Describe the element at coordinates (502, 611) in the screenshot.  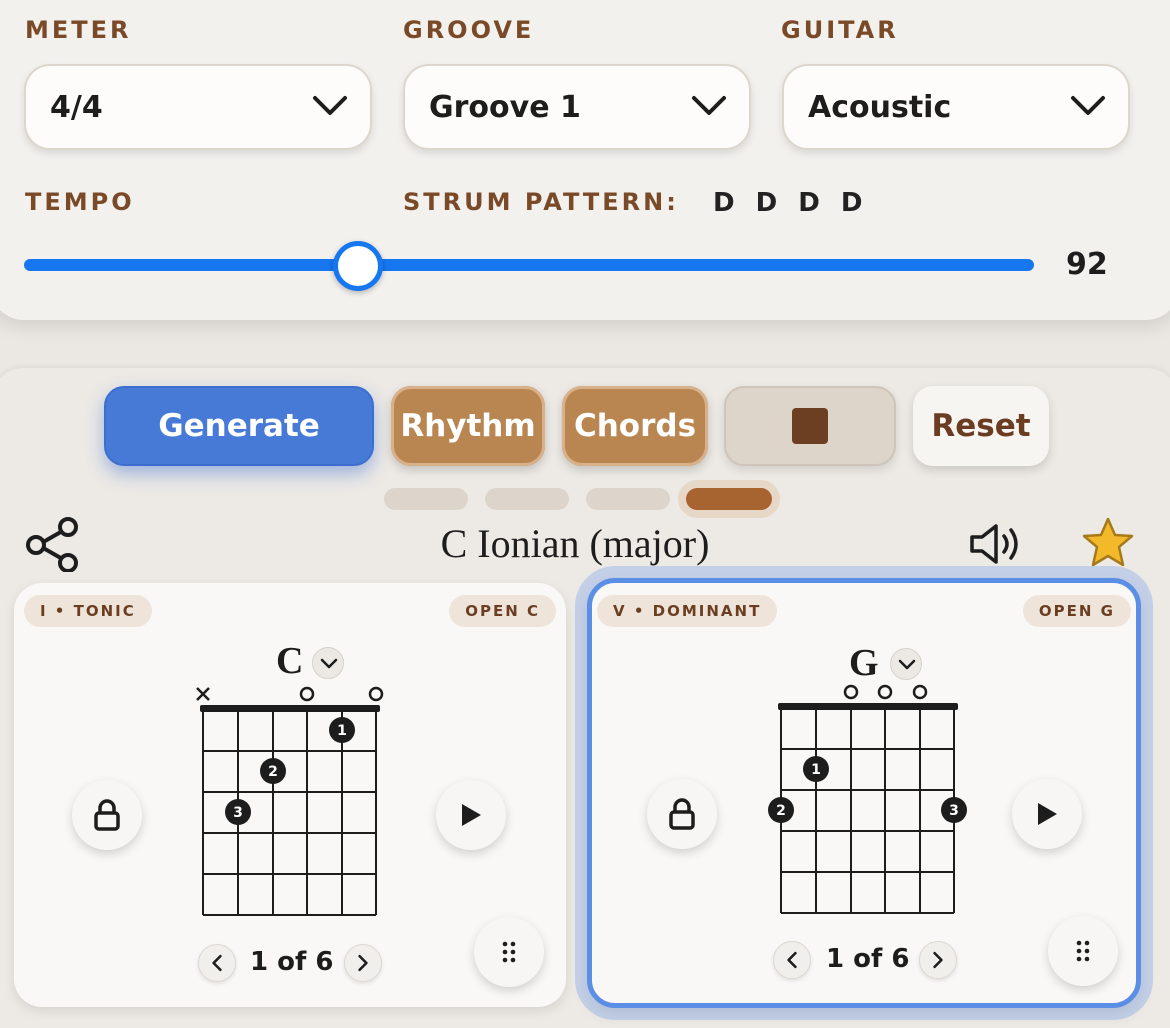
I see `voicing-name-pill: OPEN C` at that location.